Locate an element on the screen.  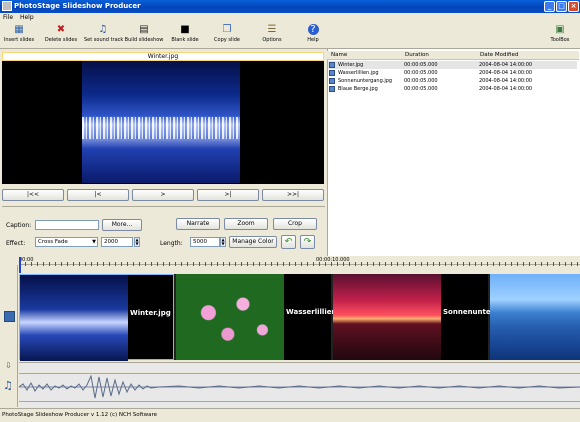
preview-filename: Winter.jpg is located at coordinates (163, 56).